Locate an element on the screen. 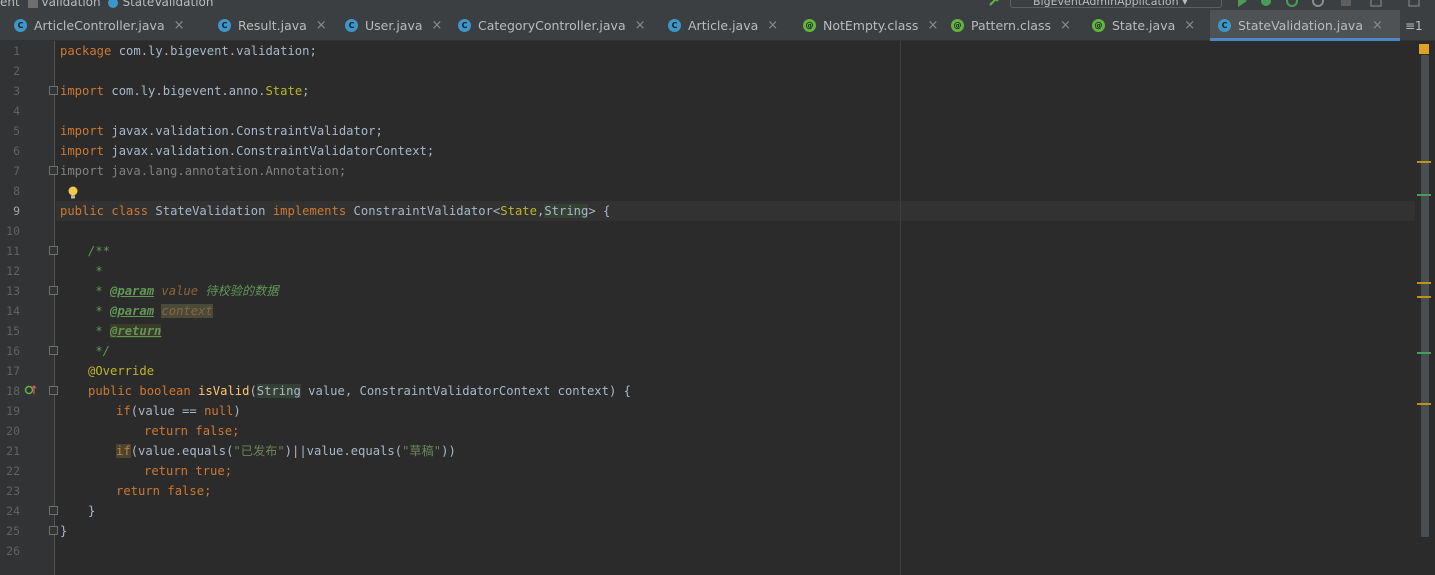 The width and height of the screenshot is (1435, 575). tab-label: ArticleController.java is located at coordinates (99, 25).